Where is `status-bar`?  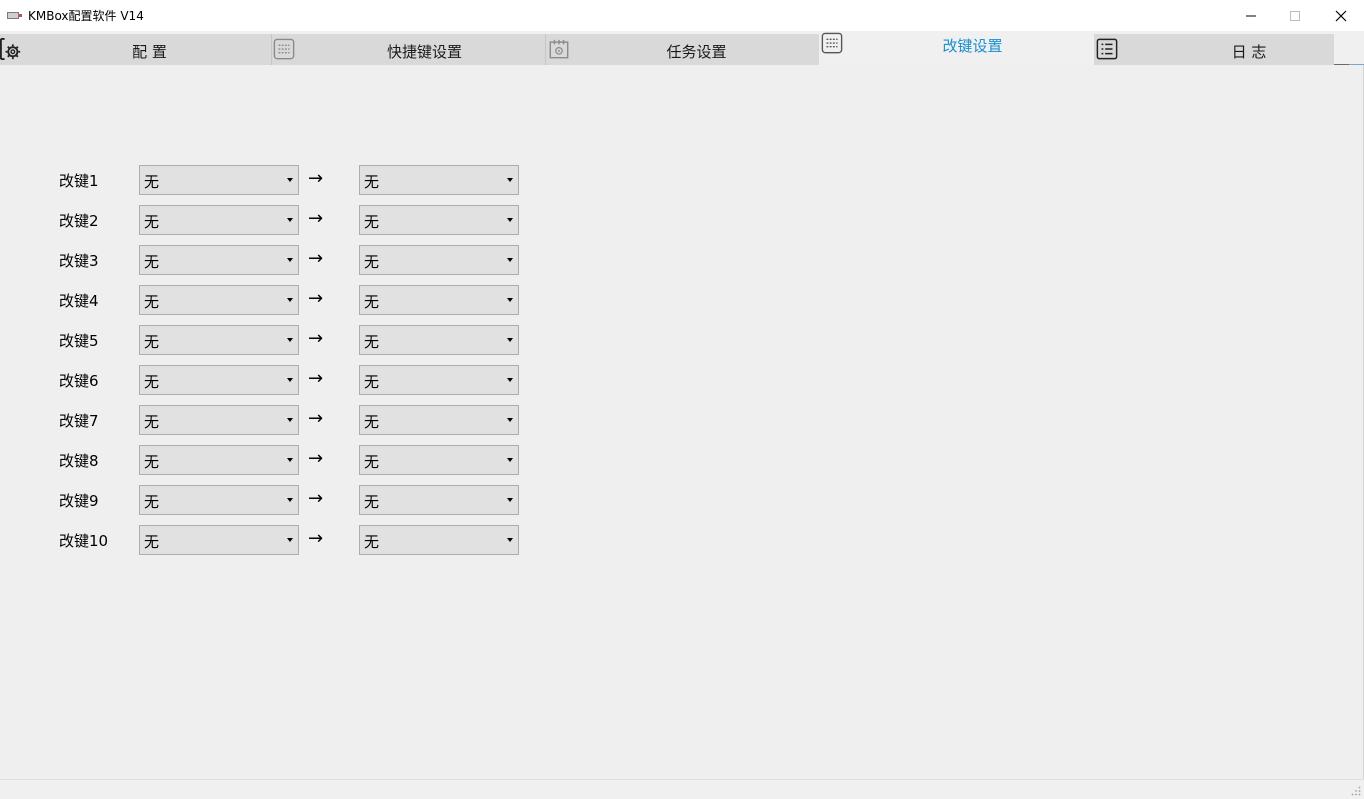
status-bar is located at coordinates (682, 789).